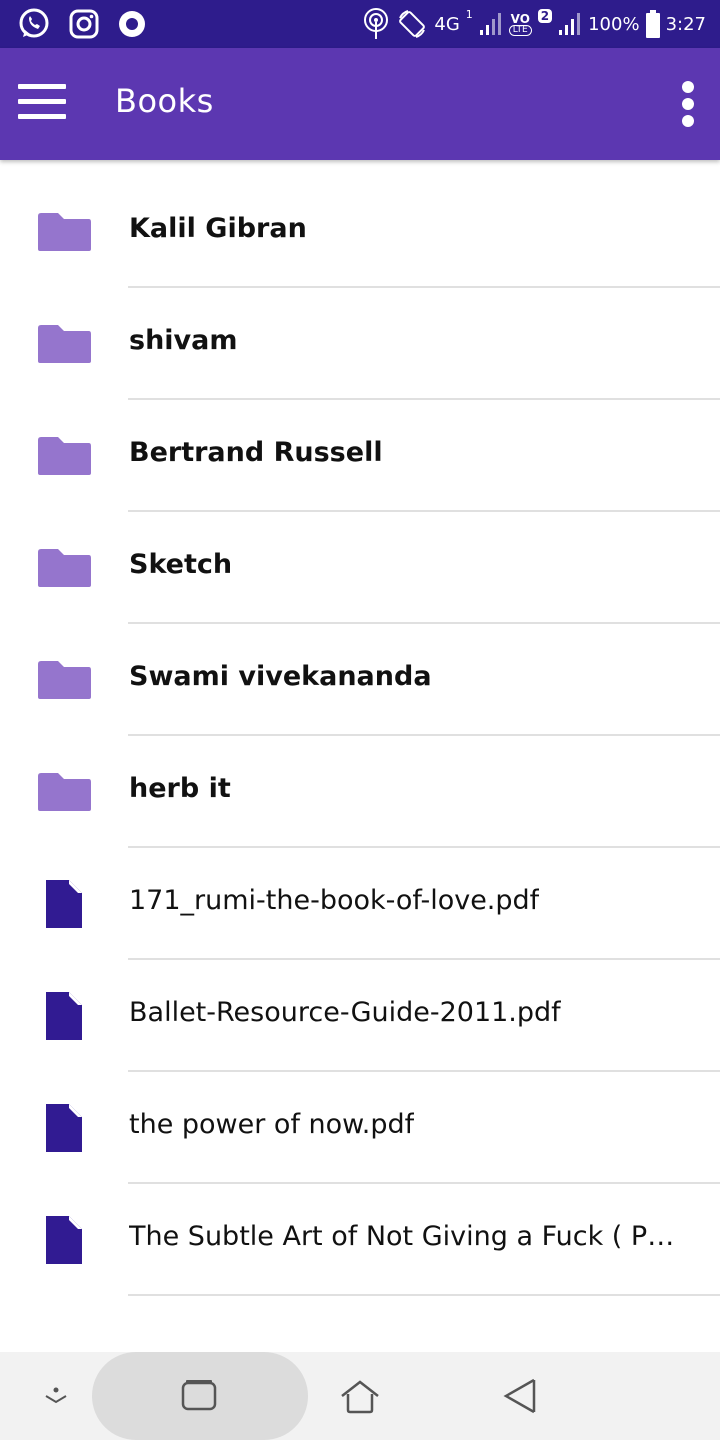 This screenshot has height=1440, width=720. Describe the element at coordinates (412, 24) in the screenshot. I see `rotate-icon` at that location.